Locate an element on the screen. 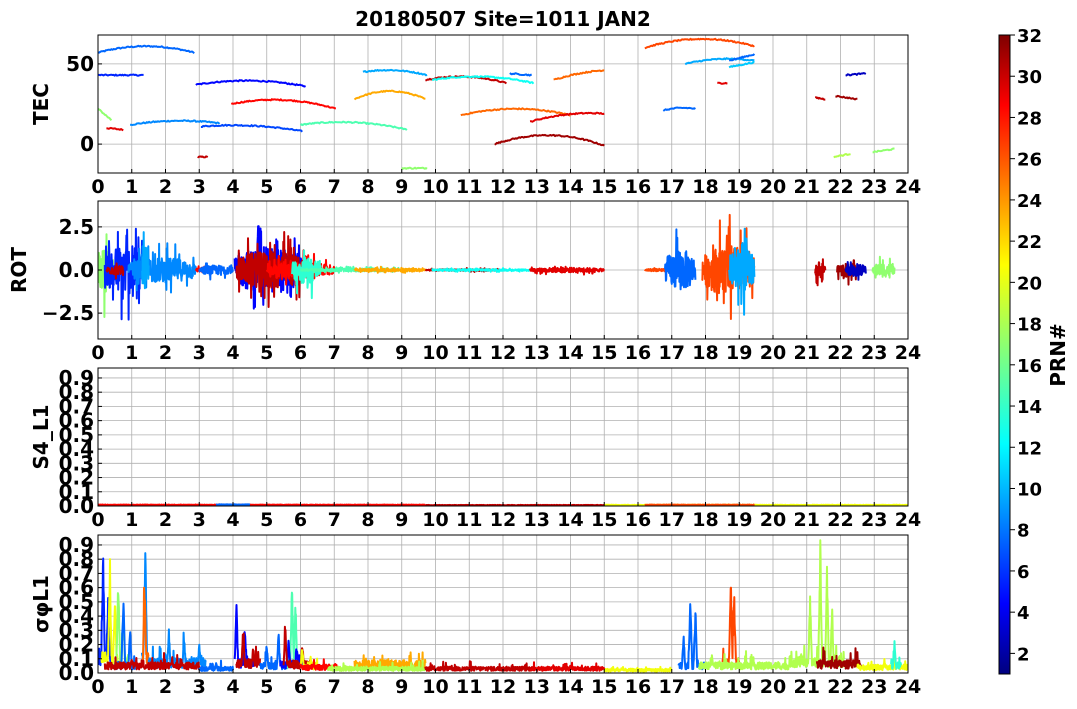 The image size is (1077, 709). colorbar-tick-label: 20 is located at coordinates (1029, 283).